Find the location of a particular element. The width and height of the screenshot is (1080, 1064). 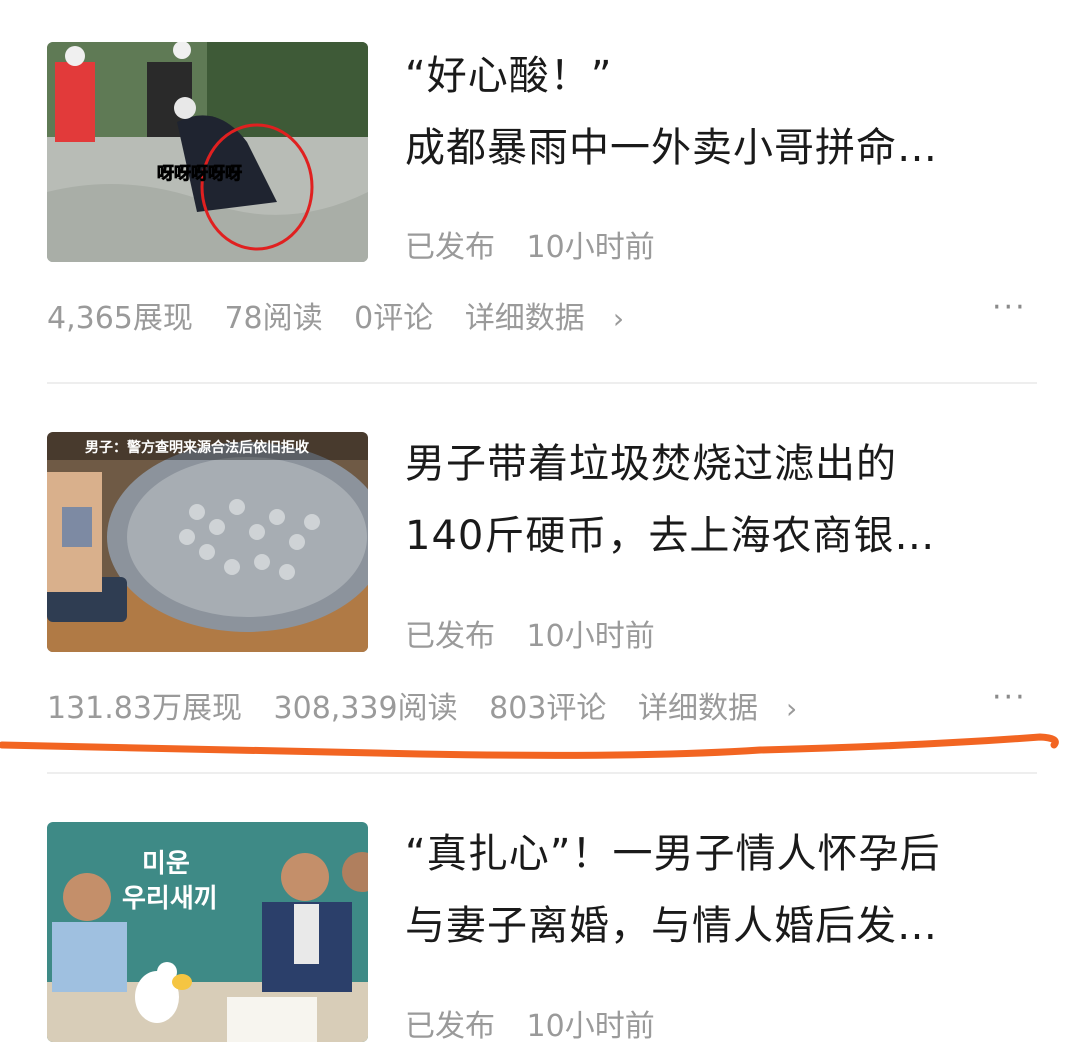

article-thumbnail: 男子：警方查明来源合法后依旧拒收 is located at coordinates (207, 542).